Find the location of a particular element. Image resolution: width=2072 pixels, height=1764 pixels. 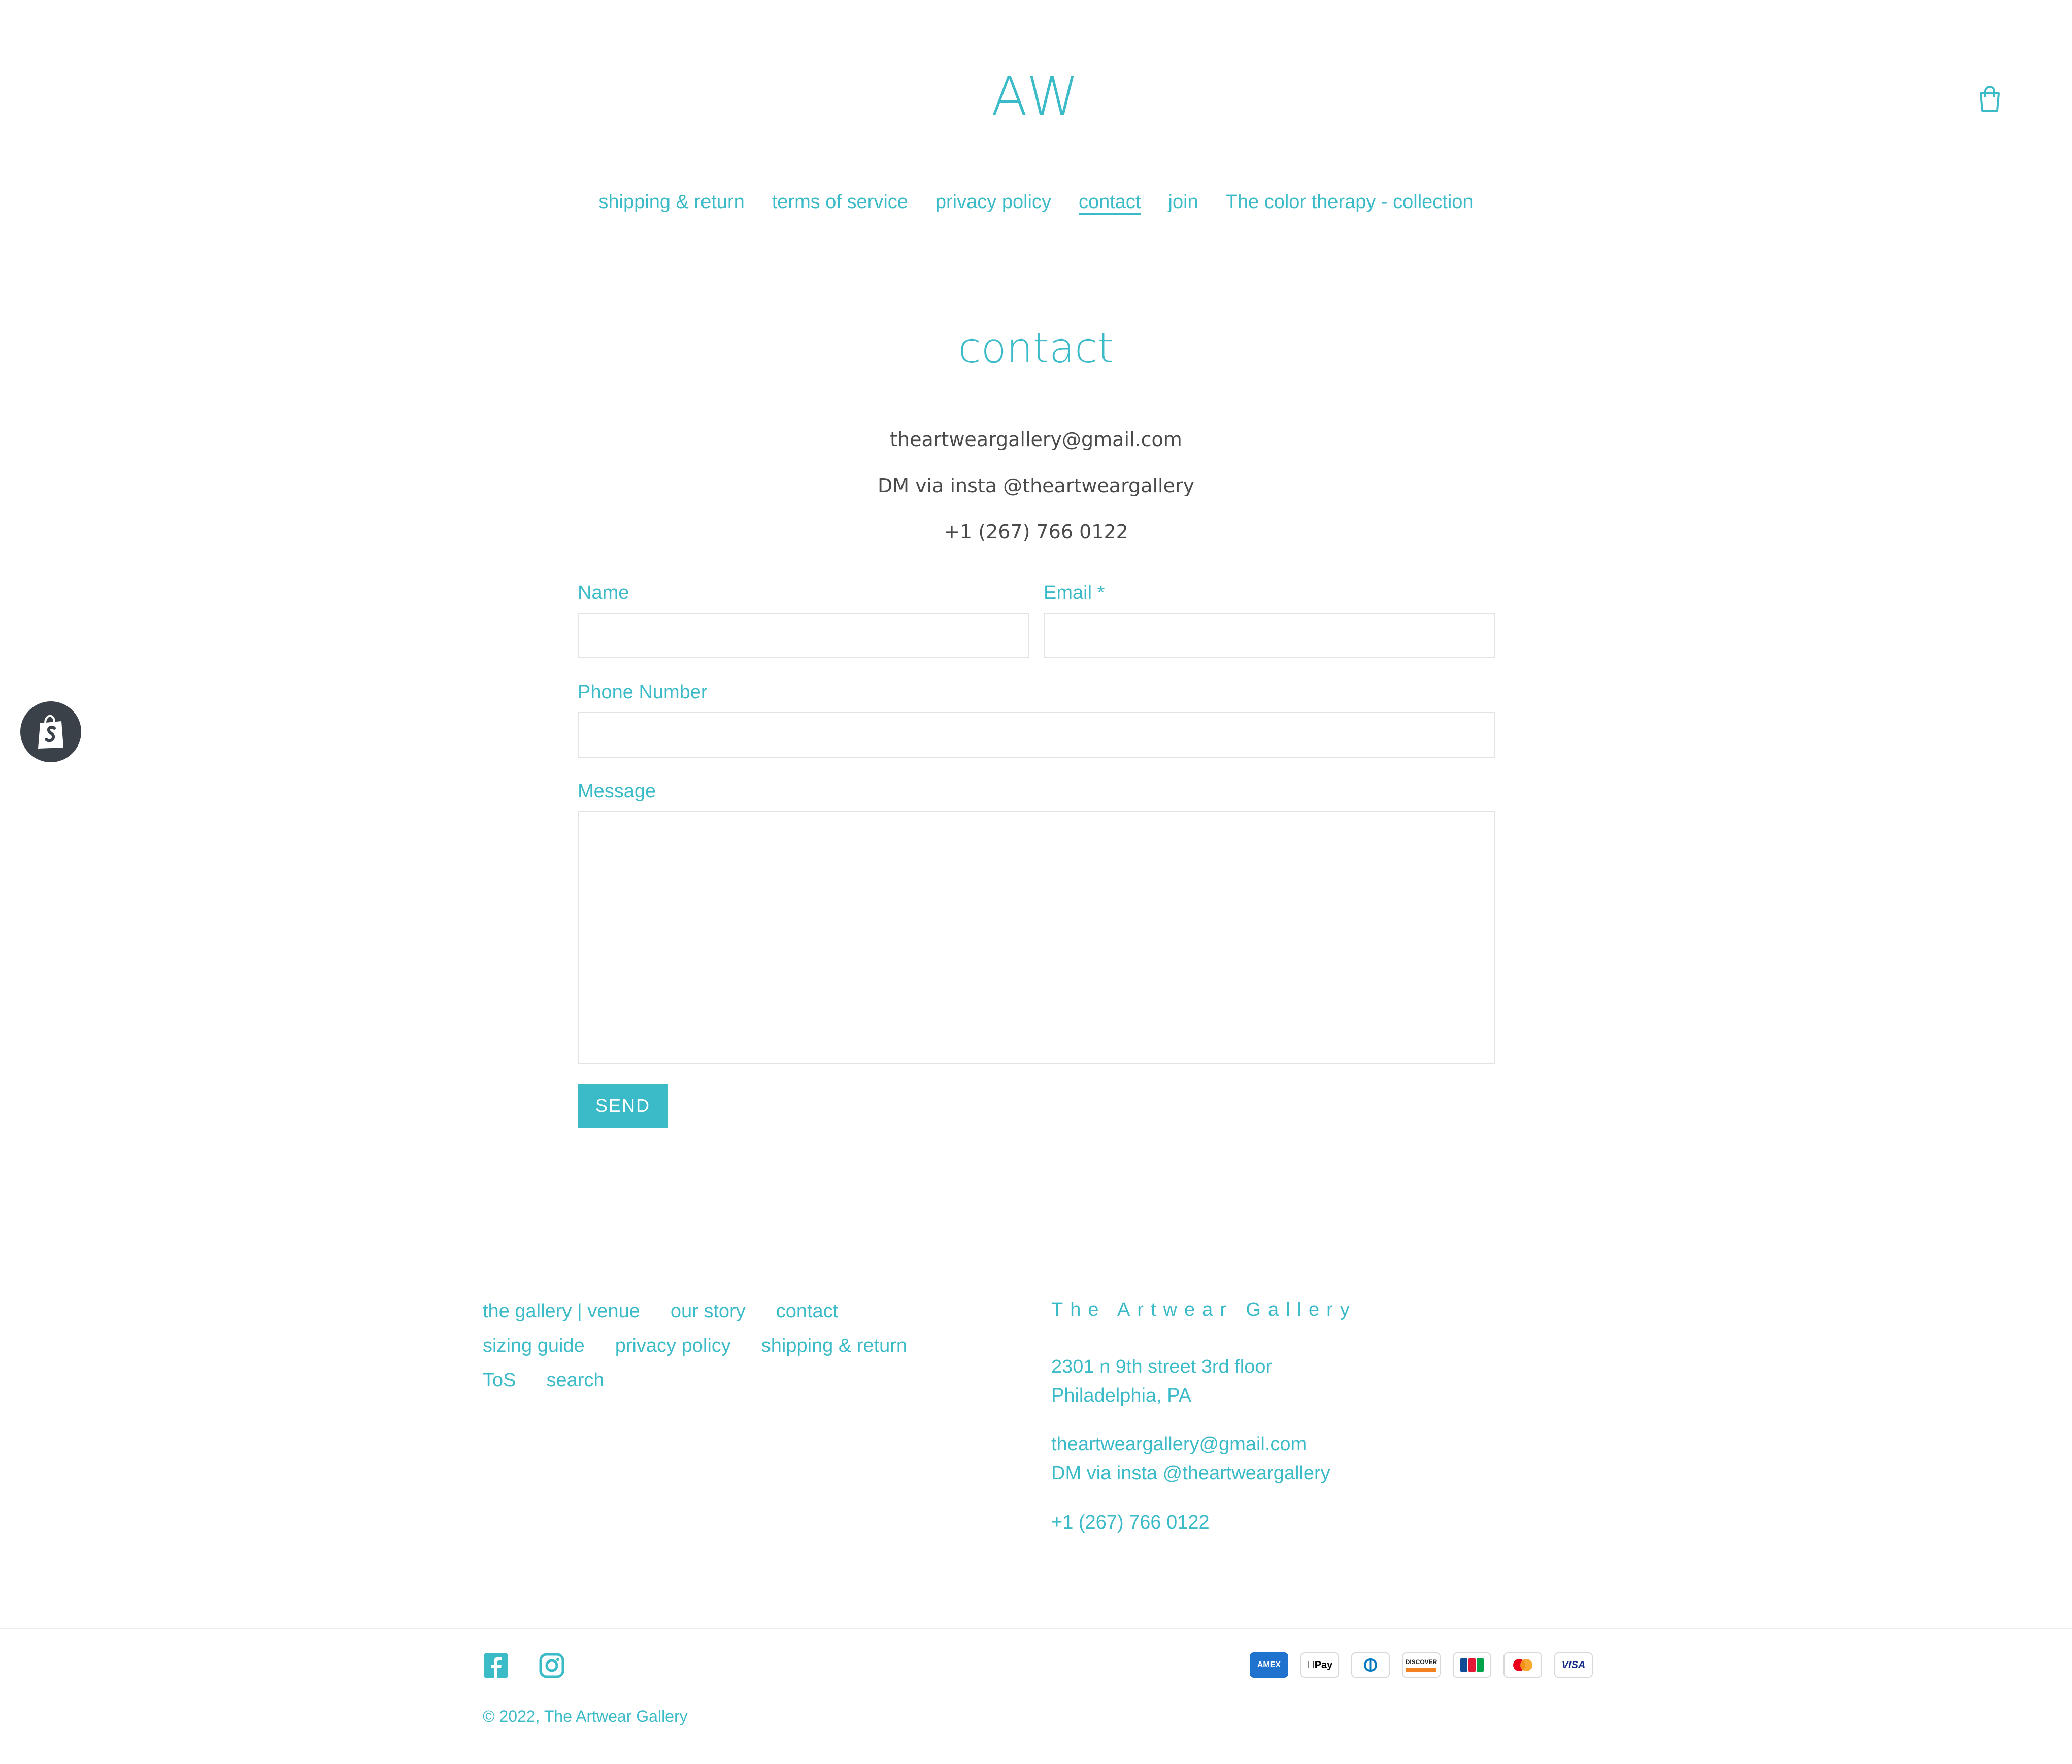

nav-color-therapy-collection: The color therapy - collection is located at coordinates (1350, 202).